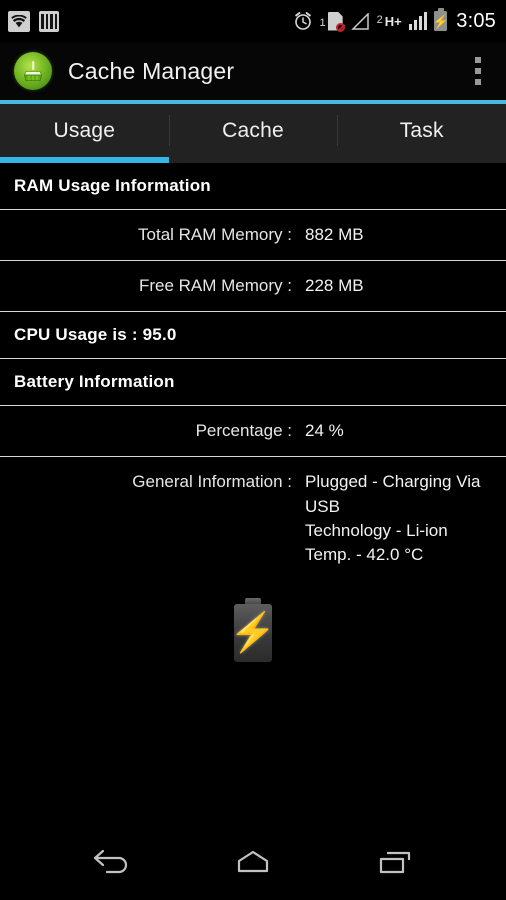  I want to click on broom-app-icon, so click(33, 71).